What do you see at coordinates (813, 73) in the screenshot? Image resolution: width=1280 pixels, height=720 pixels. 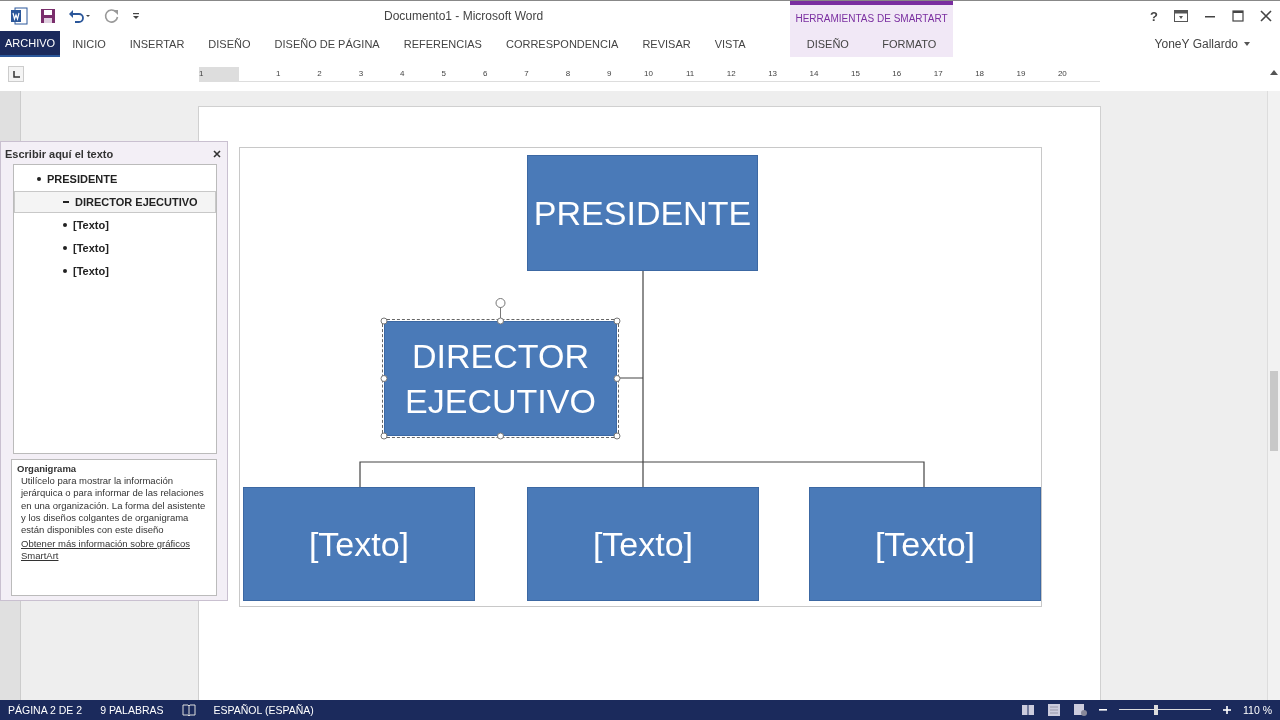 I see `ruler-number: 14` at bounding box center [813, 73].